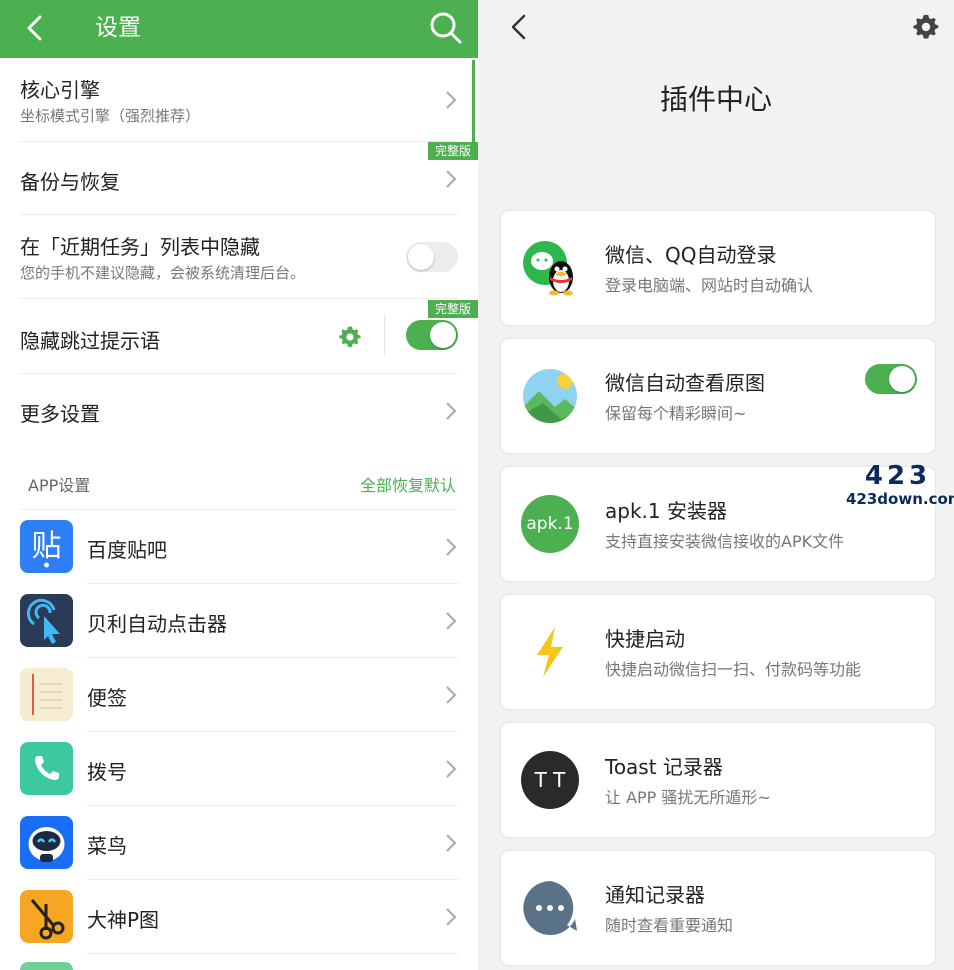 The height and width of the screenshot is (970, 954). What do you see at coordinates (127, 550) in the screenshot?
I see `app-name: 百度贴吧` at bounding box center [127, 550].